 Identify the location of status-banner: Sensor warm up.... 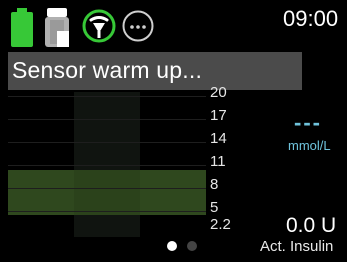
(155, 71).